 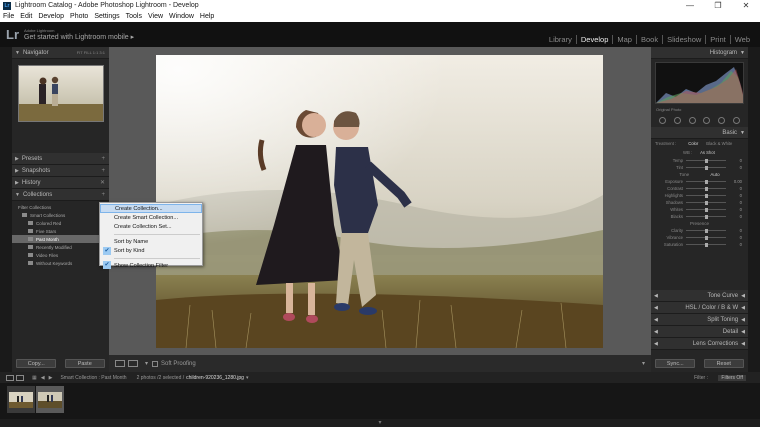 What do you see at coordinates (103, 195) in the screenshot?
I see `add-collection-icon: +` at bounding box center [103, 195].